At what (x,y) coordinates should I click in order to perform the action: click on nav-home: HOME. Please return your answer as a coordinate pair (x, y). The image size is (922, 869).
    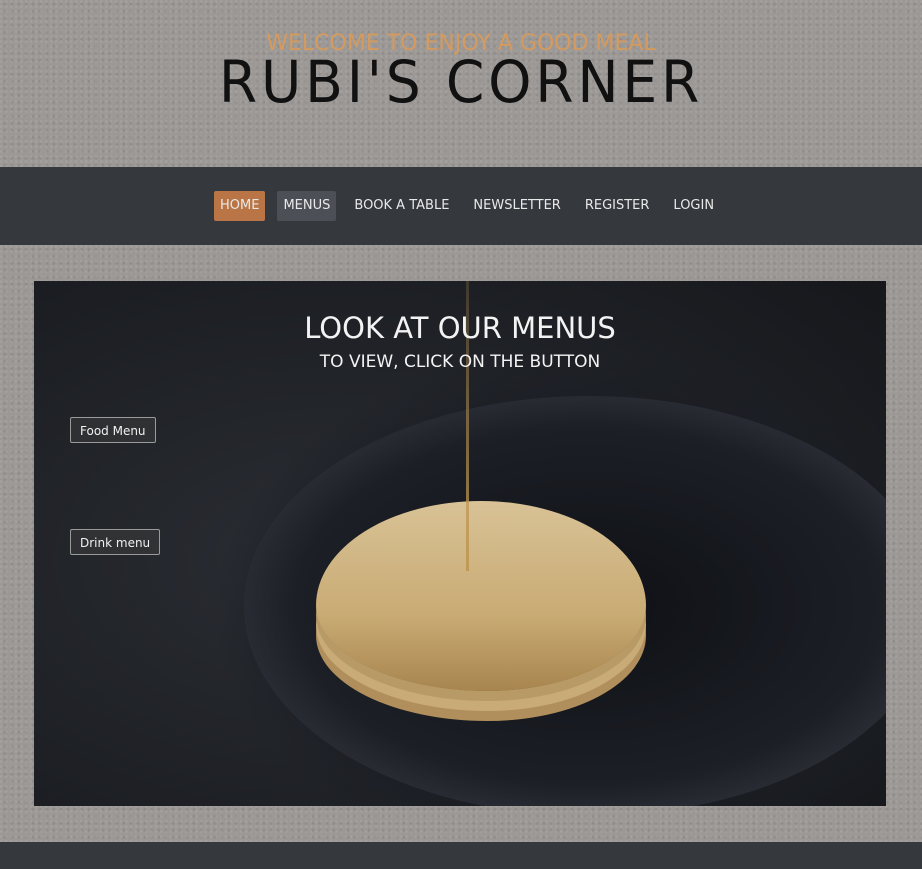
    Looking at the image, I should click on (240, 206).